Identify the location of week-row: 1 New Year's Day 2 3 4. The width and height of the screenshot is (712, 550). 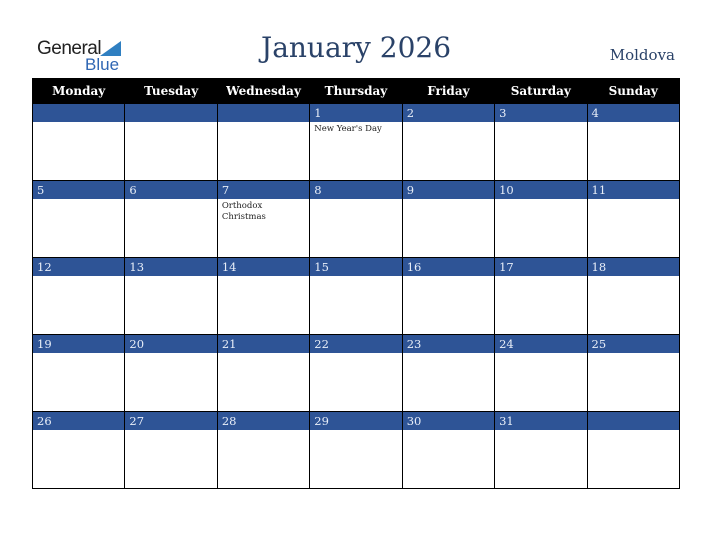
(356, 142).